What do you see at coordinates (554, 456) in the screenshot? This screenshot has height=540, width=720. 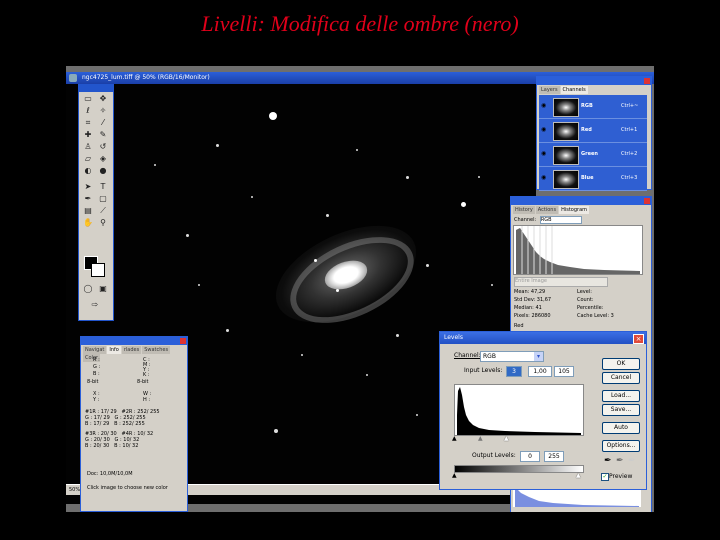 I see `output-white-field: 255` at bounding box center [554, 456].